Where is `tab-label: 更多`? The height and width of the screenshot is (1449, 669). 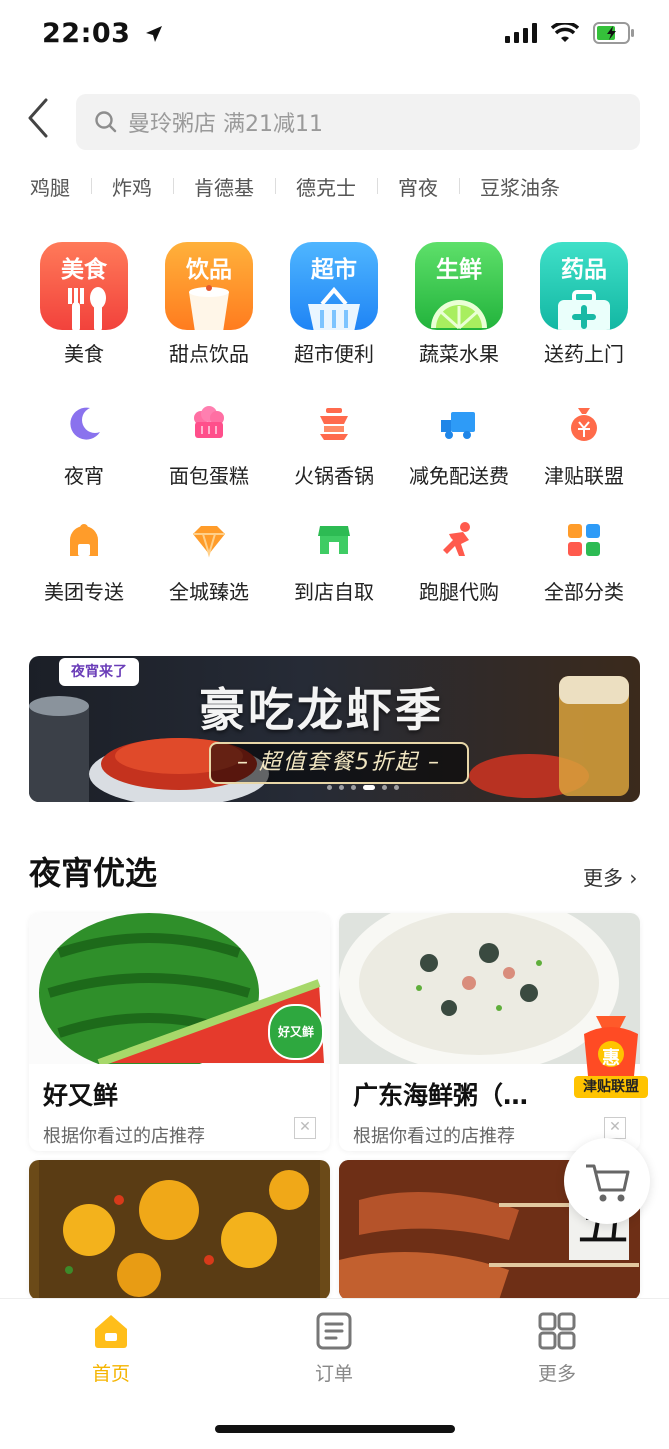 tab-label: 更多 is located at coordinates (556, 1374).